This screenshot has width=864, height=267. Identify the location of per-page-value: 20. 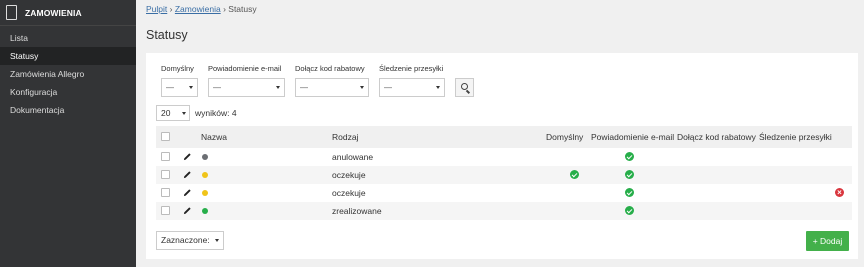
(166, 113).